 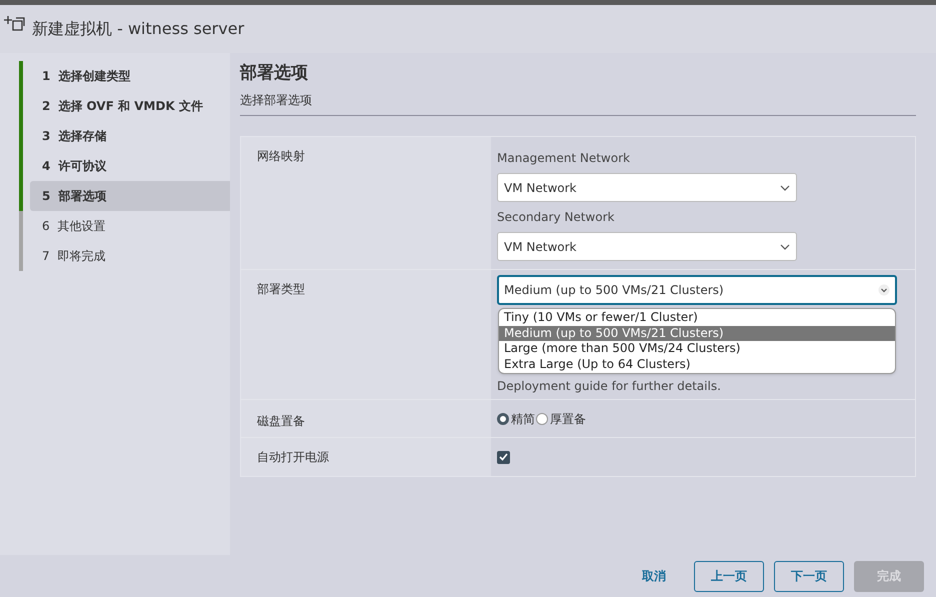 I want to click on dropdown-option: Medium (up to 500 VMs/21 Clusters), so click(x=697, y=333).